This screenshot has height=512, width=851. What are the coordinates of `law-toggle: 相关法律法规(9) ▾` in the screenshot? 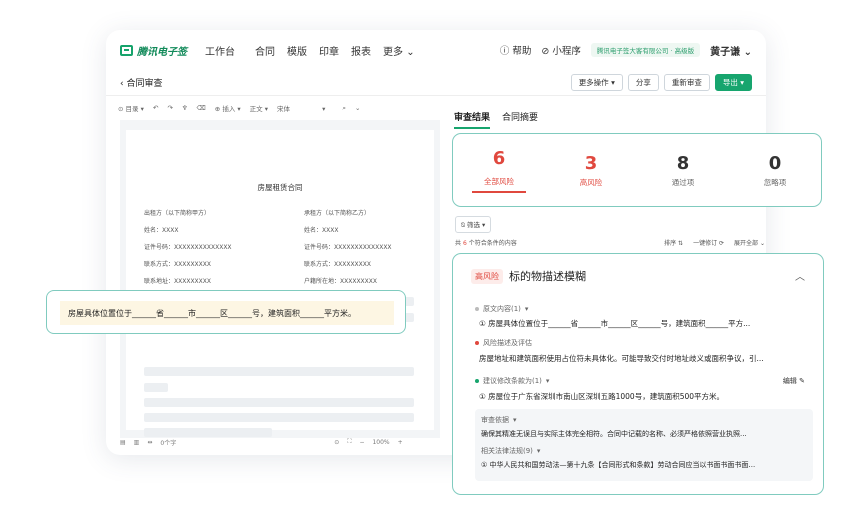 It's located at (510, 451).